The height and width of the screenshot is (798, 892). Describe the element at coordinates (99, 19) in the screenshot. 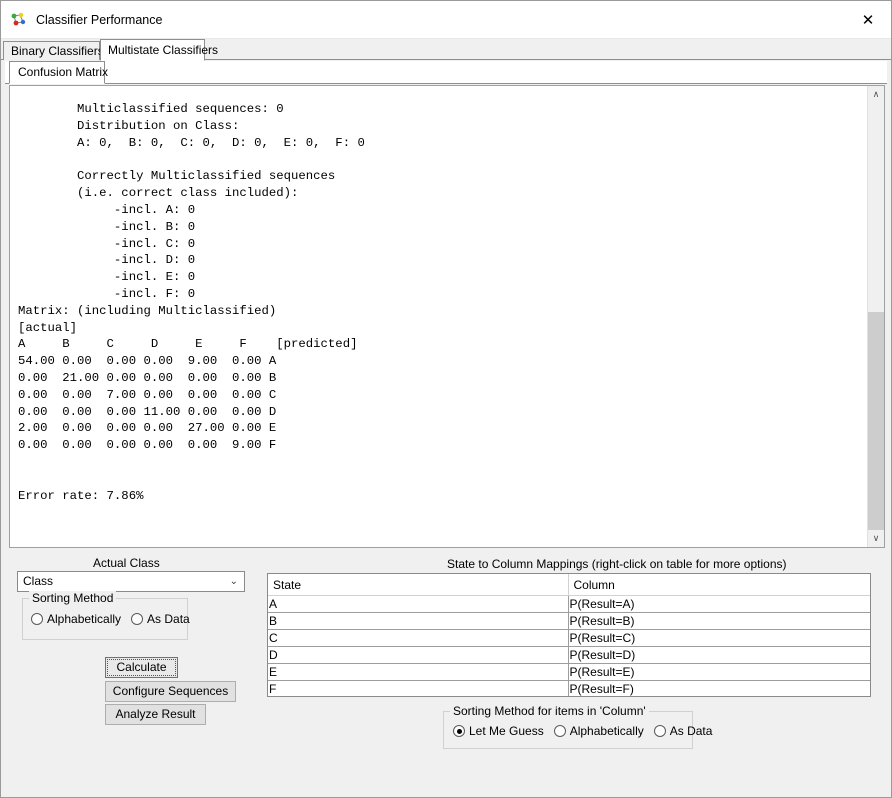

I see `window-title: Classifier Performance` at that location.